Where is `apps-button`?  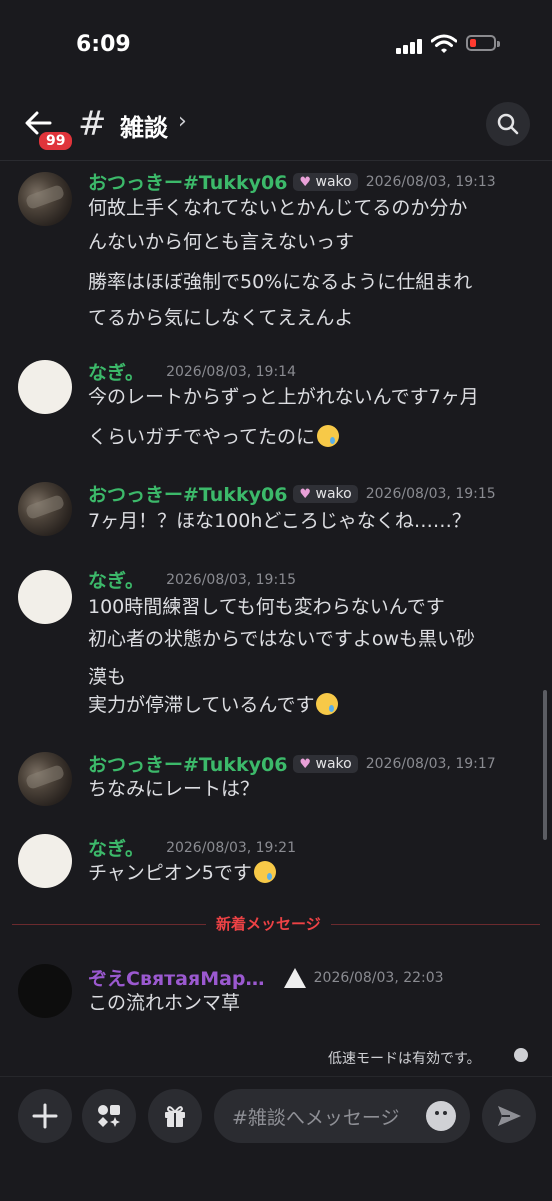 apps-button is located at coordinates (109, 1116).